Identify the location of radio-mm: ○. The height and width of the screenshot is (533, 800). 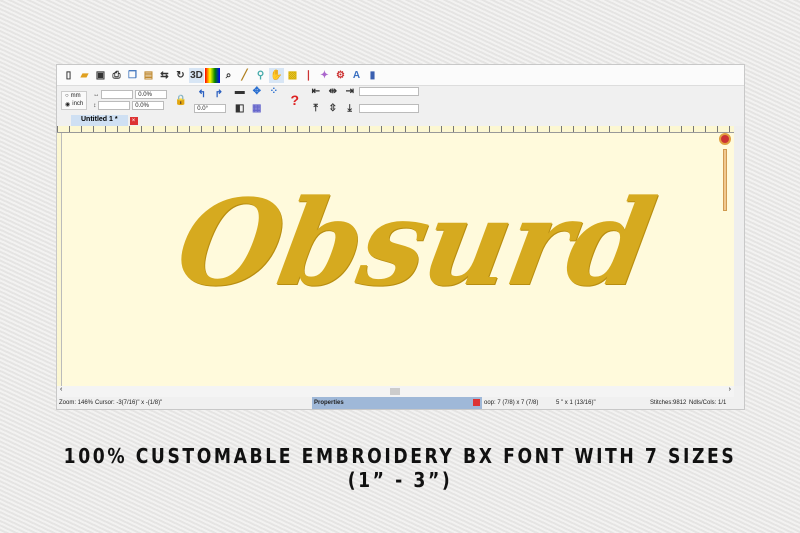
(67, 96).